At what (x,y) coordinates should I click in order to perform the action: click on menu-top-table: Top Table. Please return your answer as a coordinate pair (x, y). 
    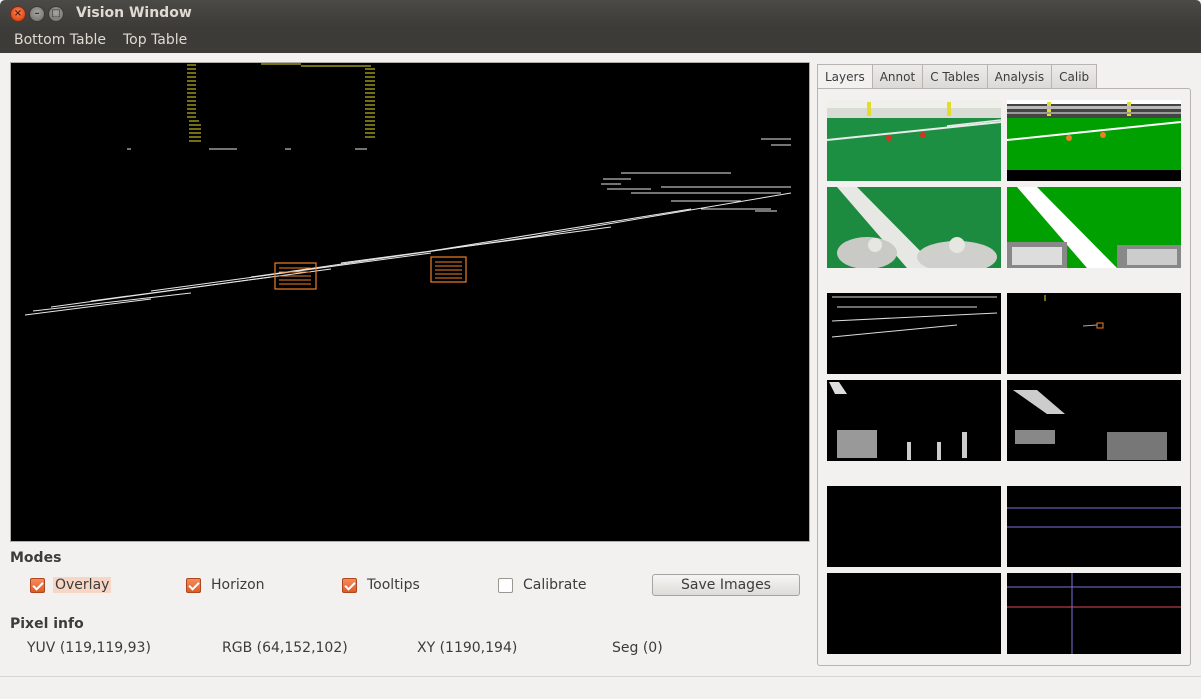
    Looking at the image, I should click on (155, 40).